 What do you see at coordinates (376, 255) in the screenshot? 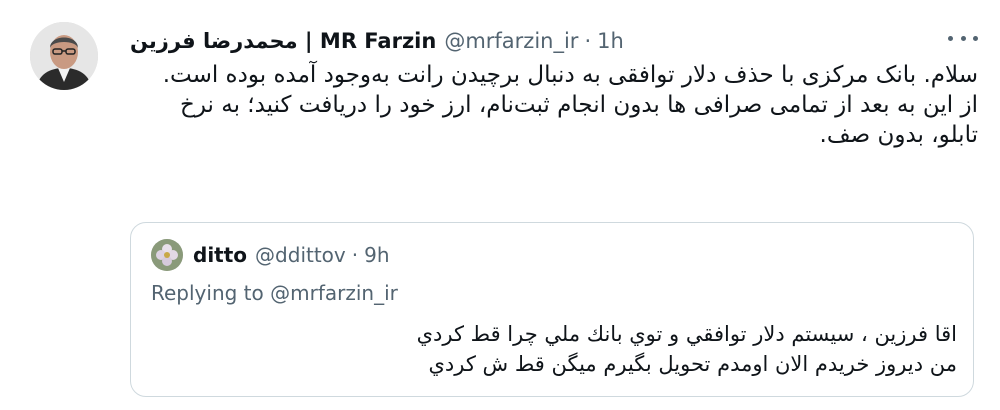
I see `quoted-tweet-timestamp: 9h` at bounding box center [376, 255].